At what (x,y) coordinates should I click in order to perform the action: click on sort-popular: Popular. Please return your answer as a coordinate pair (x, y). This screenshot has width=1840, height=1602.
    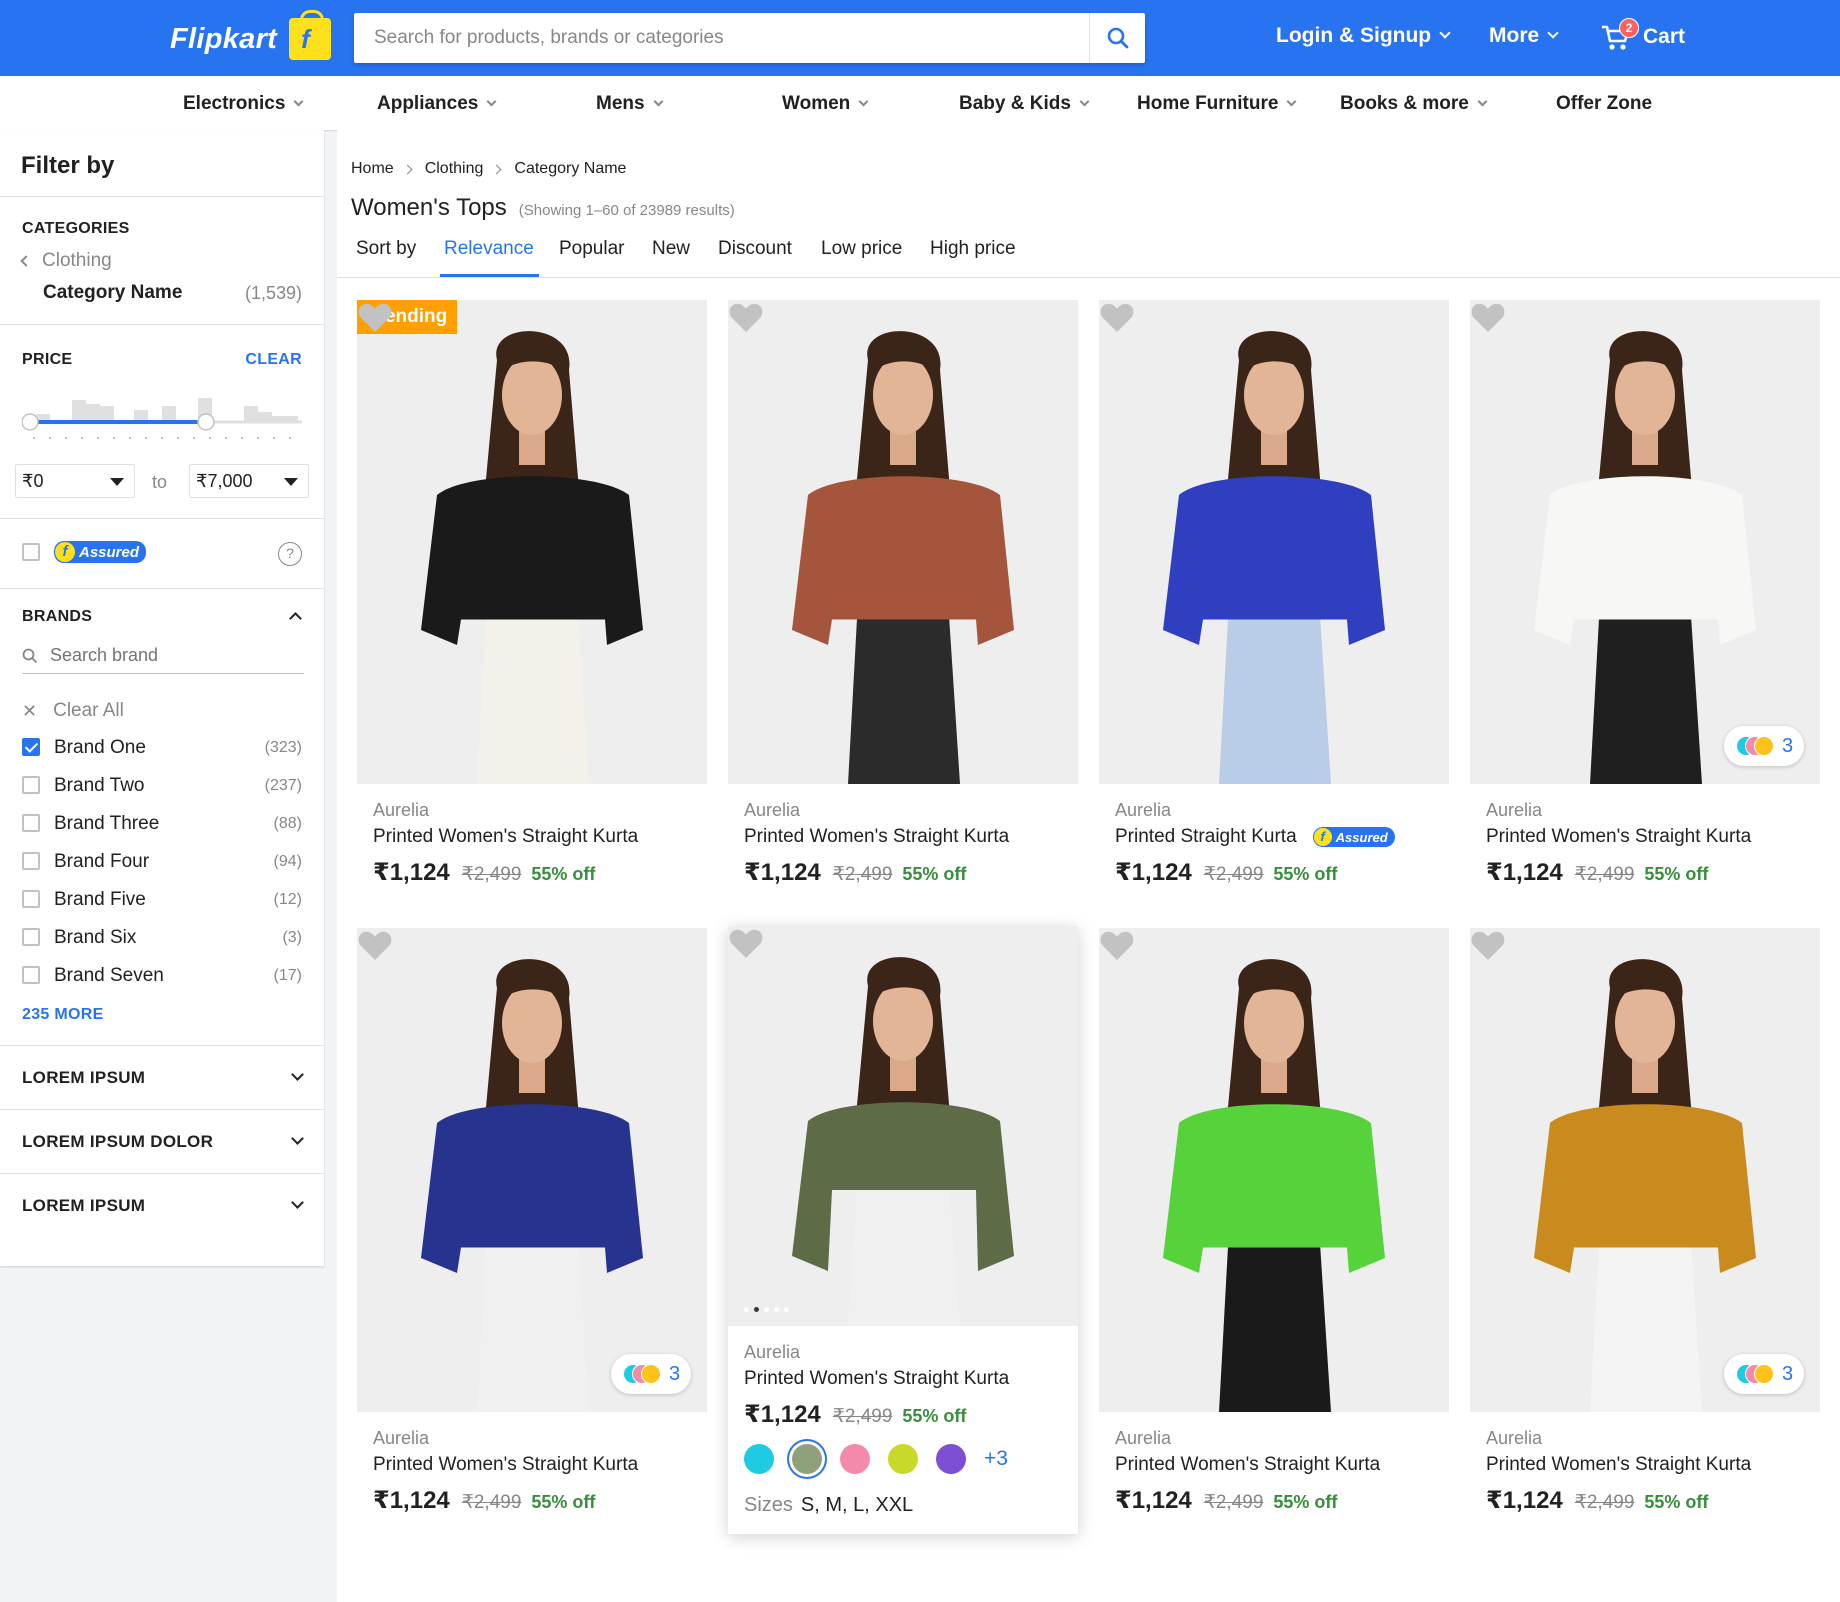
    Looking at the image, I should click on (592, 249).